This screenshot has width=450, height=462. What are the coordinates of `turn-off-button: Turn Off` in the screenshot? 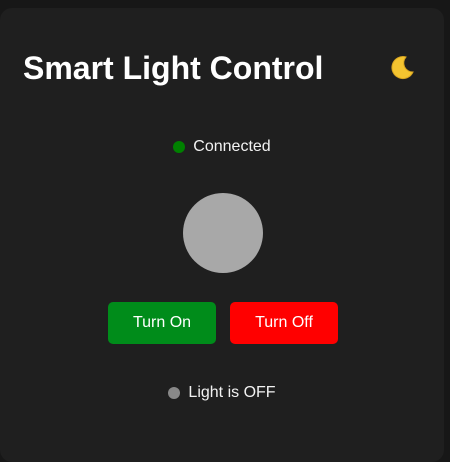 It's located at (284, 323).